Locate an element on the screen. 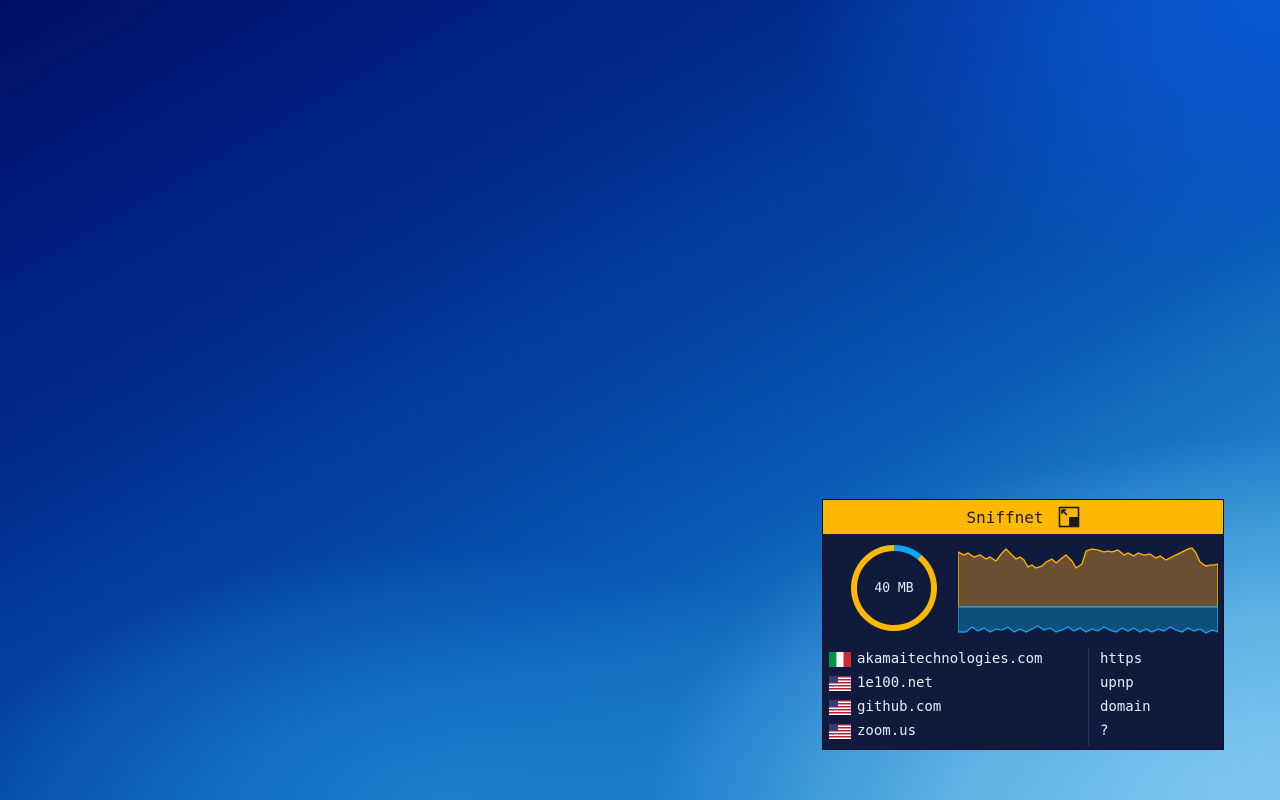 Image resolution: width=1280 pixels, height=800 pixels. service-label: https is located at coordinates (1121, 659).